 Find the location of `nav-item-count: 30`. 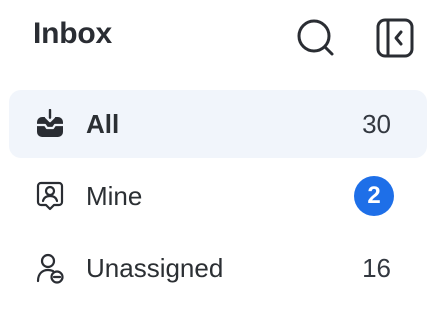

nav-item-count: 30 is located at coordinates (376, 124).